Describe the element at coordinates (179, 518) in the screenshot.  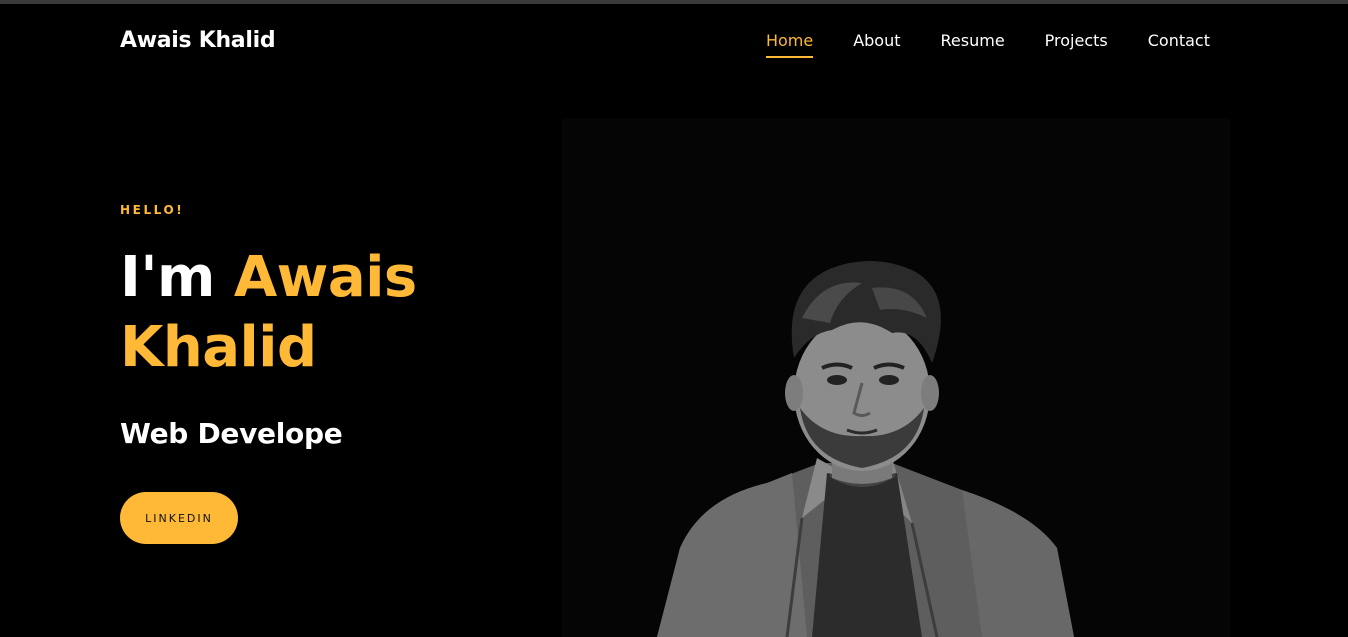
I see `linkedin-button: LINKEDIN` at that location.